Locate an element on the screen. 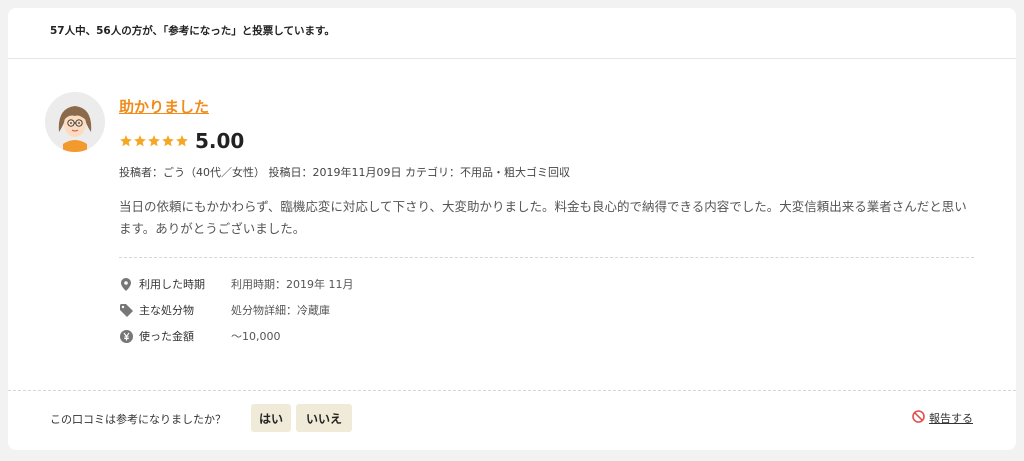 The height and width of the screenshot is (461, 1024). report-label: 報告する is located at coordinates (951, 418).